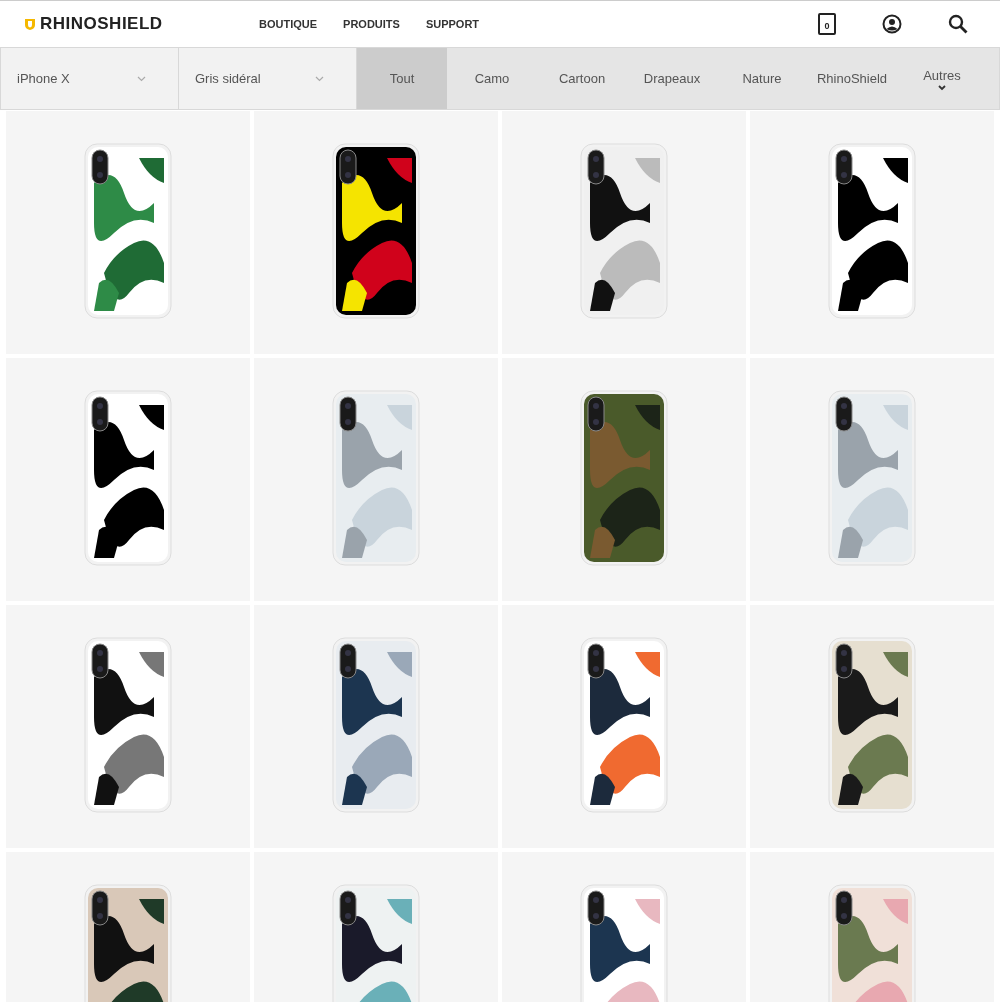 Image resolution: width=1000 pixels, height=1002 pixels. I want to click on dropdown-select: iPhone X, so click(90, 78).